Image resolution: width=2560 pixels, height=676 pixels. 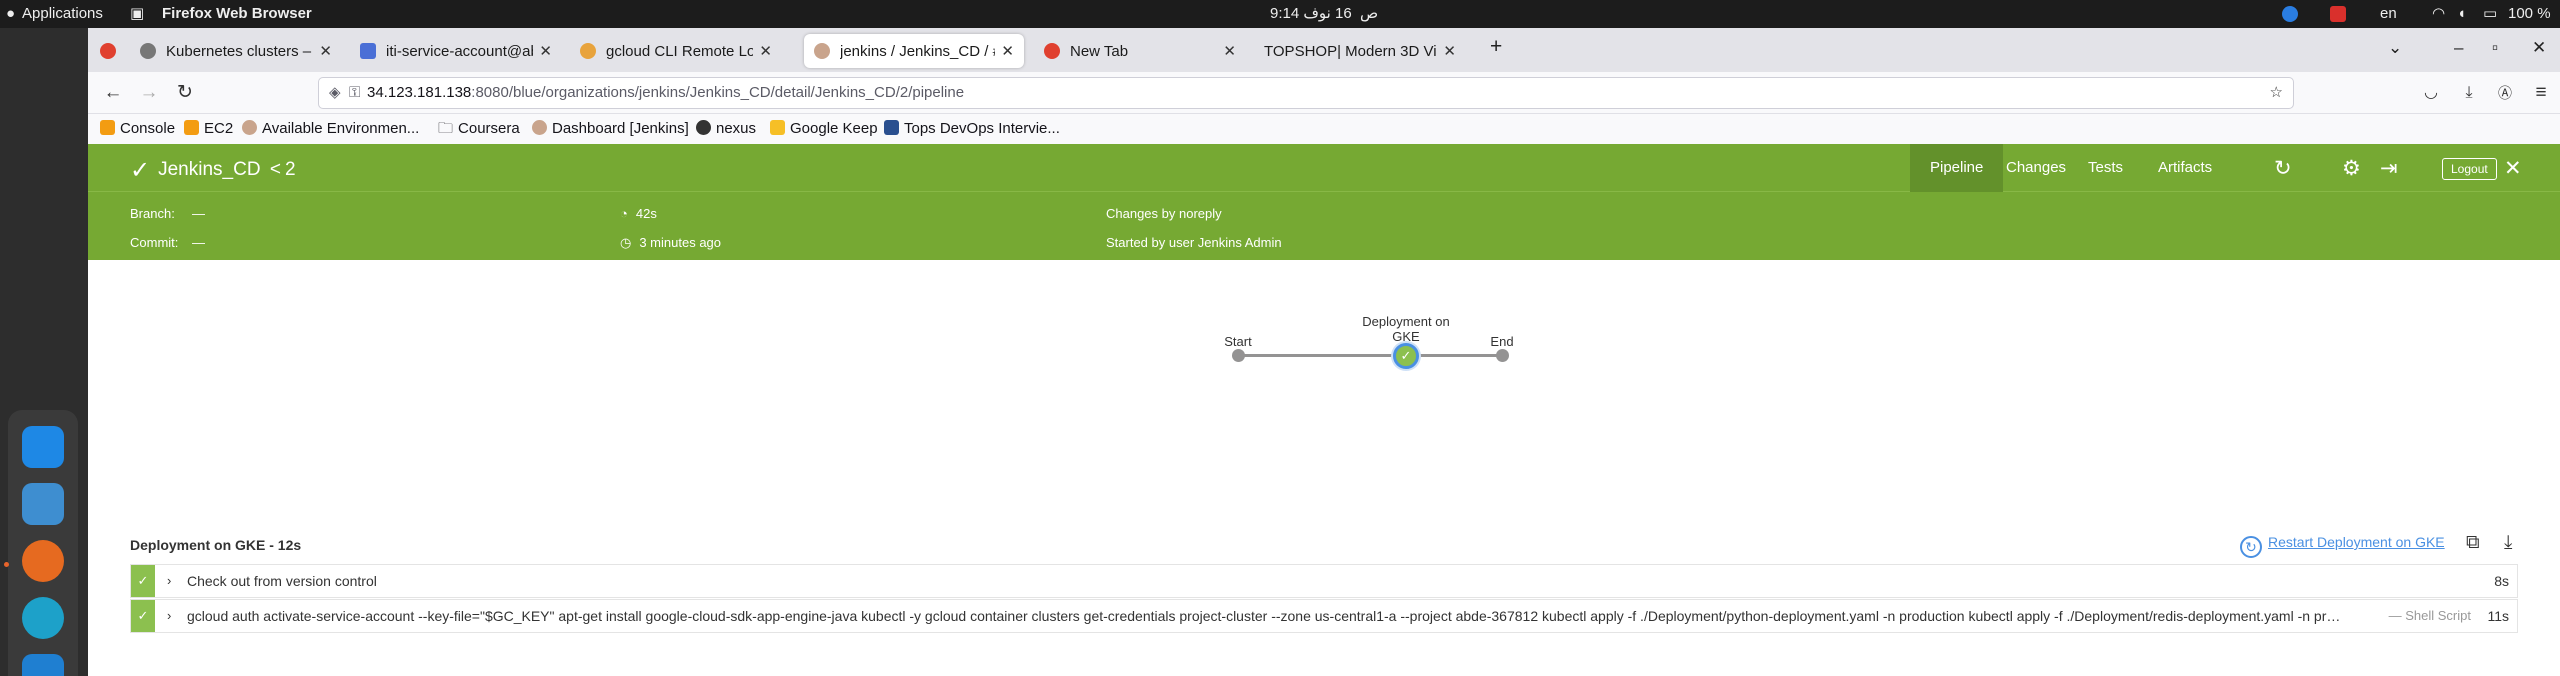 I want to click on account-icon: Ⓐ, so click(x=2505, y=93).